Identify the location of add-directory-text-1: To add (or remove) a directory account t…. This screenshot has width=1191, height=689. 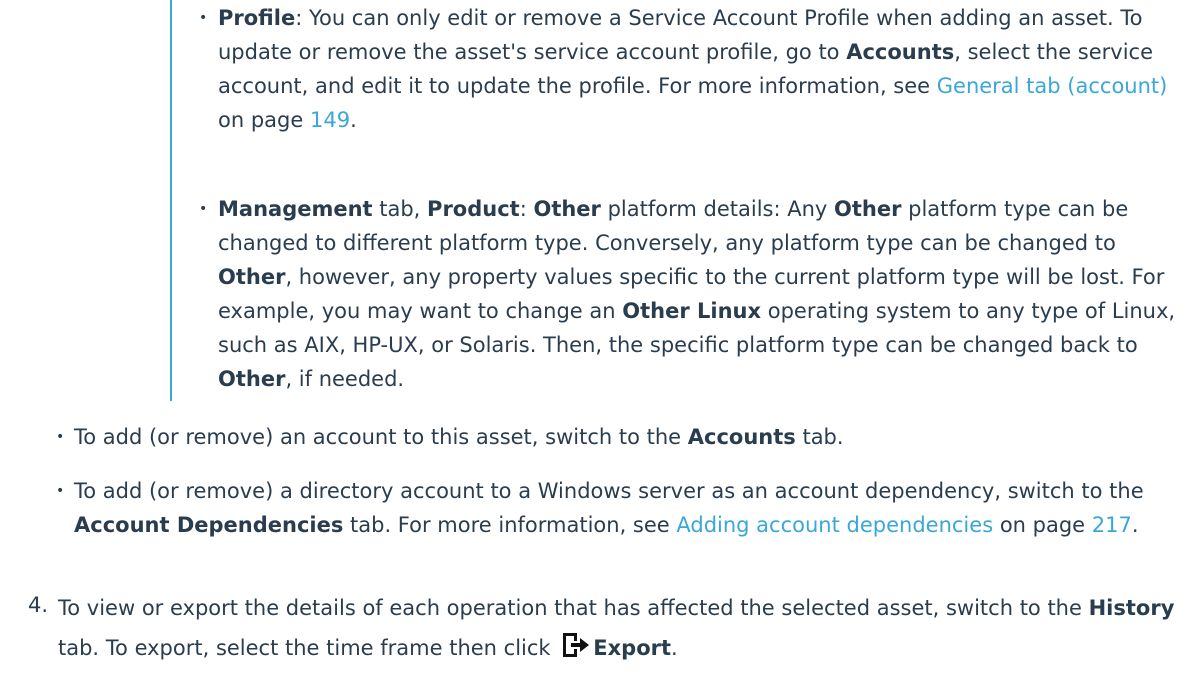
(609, 491).